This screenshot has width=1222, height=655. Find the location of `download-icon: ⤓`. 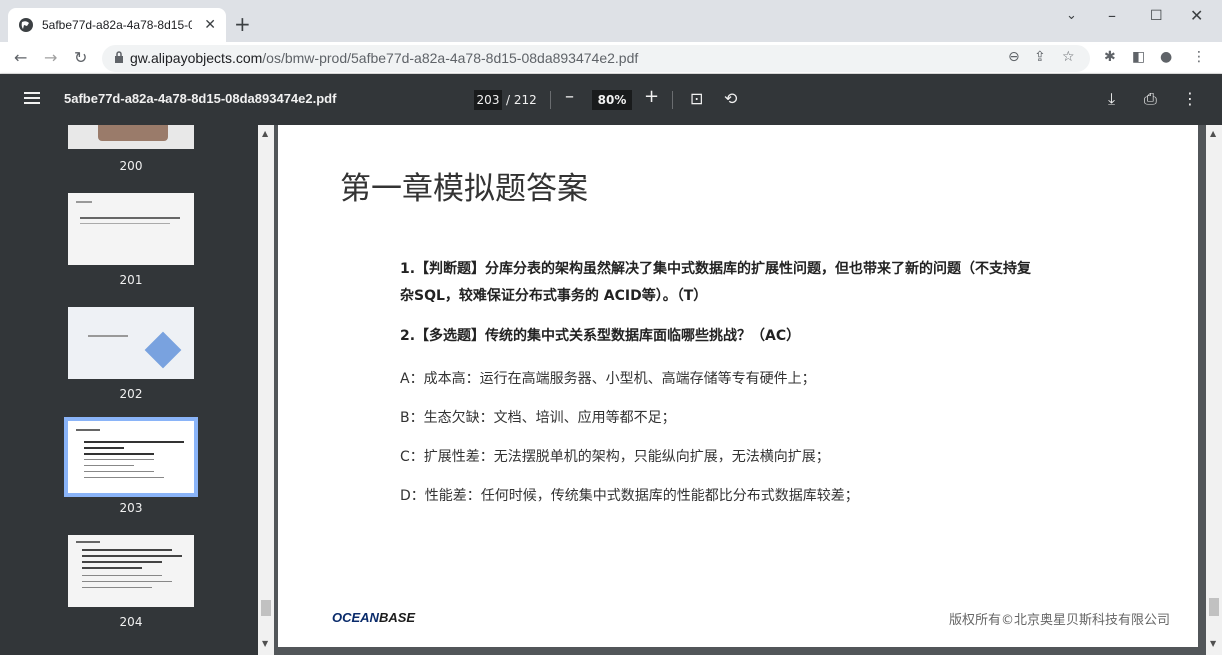

download-icon: ⤓ is located at coordinates (1111, 99).